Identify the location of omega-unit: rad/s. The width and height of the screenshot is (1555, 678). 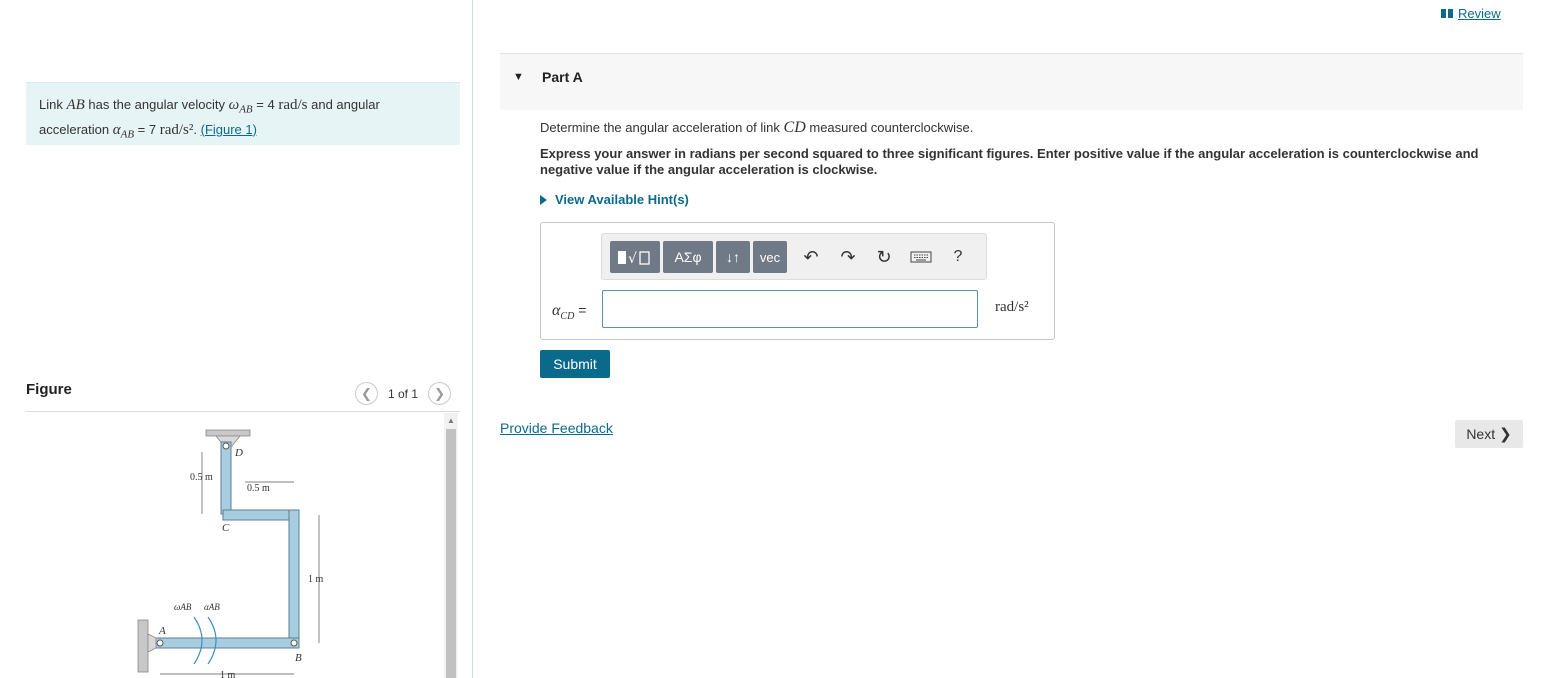
(293, 105).